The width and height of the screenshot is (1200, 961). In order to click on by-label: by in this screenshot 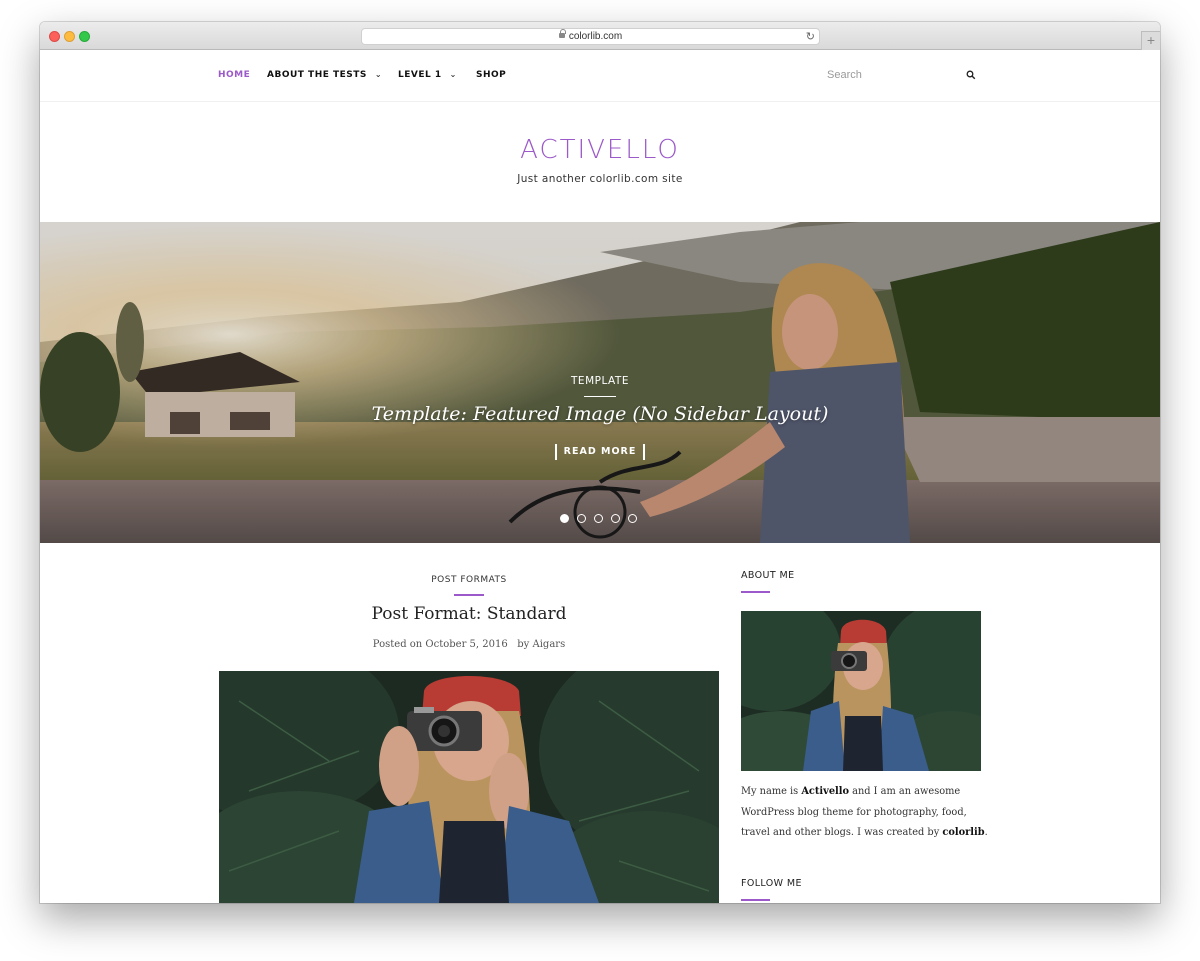, I will do `click(523, 644)`.